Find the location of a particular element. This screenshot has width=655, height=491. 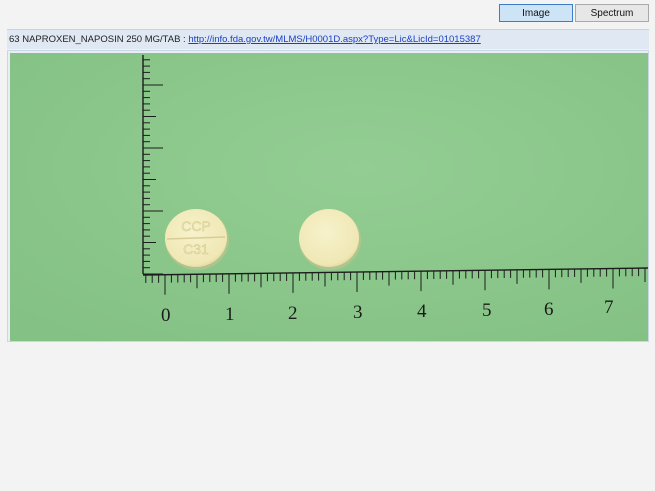

ruler-label-6: 6 is located at coordinates (549, 309).